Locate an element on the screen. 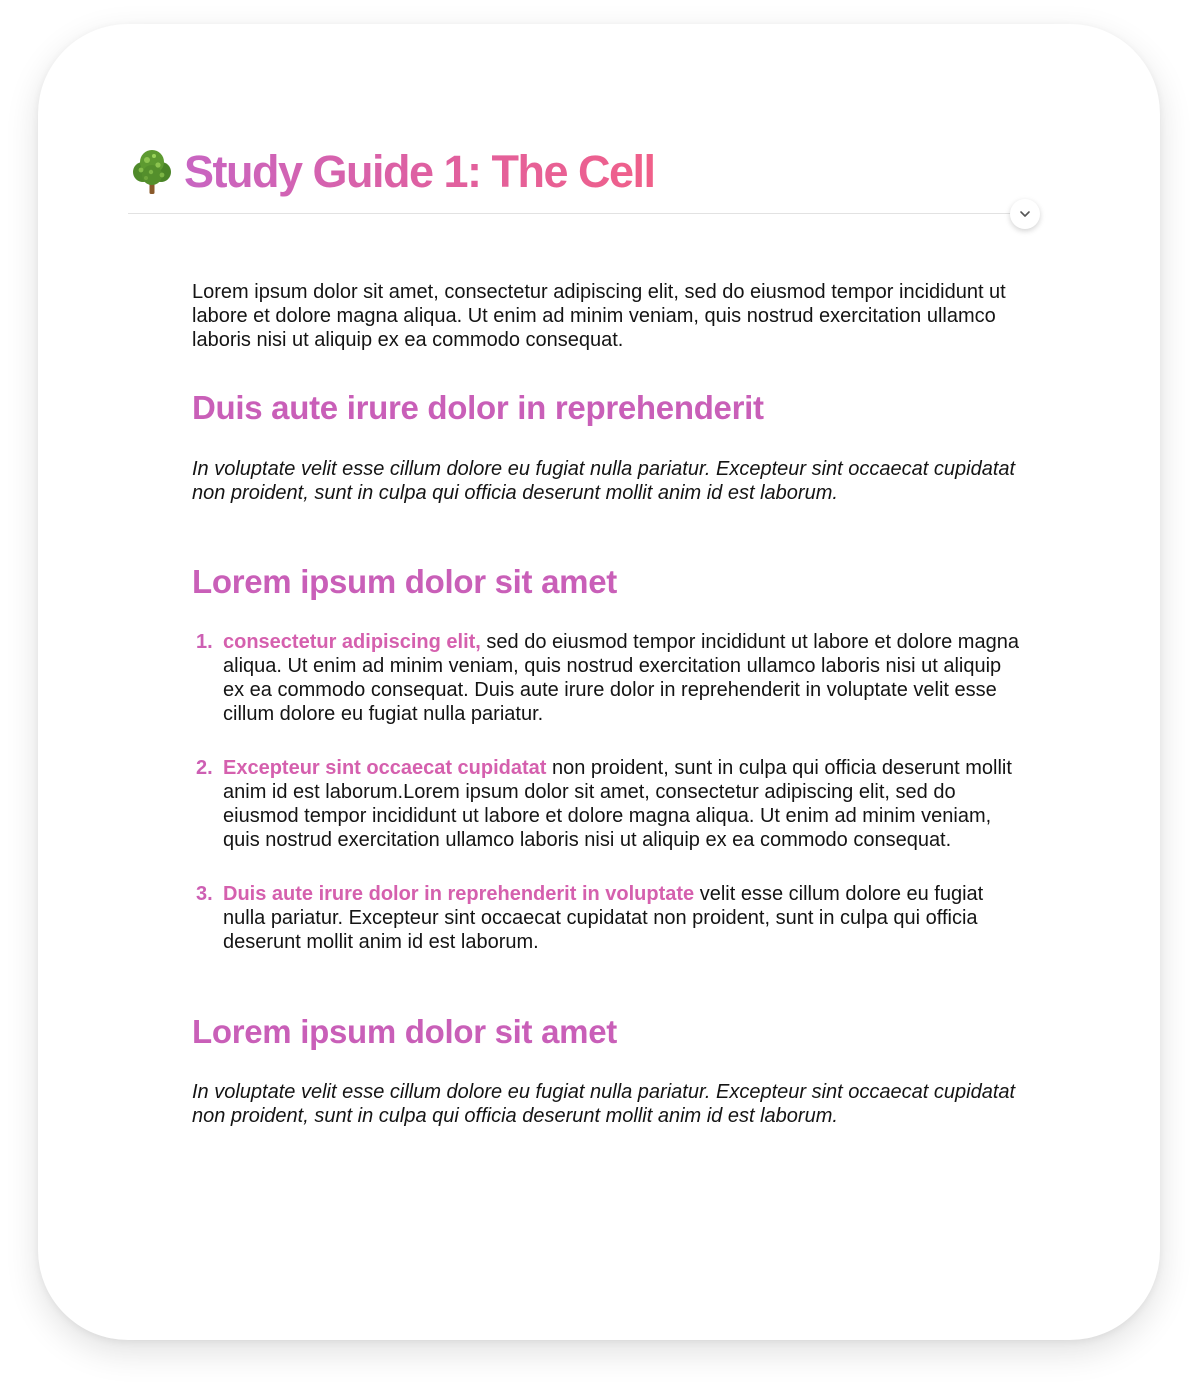 This screenshot has height=1389, width=1199. header-divider is located at coordinates (576, 213).